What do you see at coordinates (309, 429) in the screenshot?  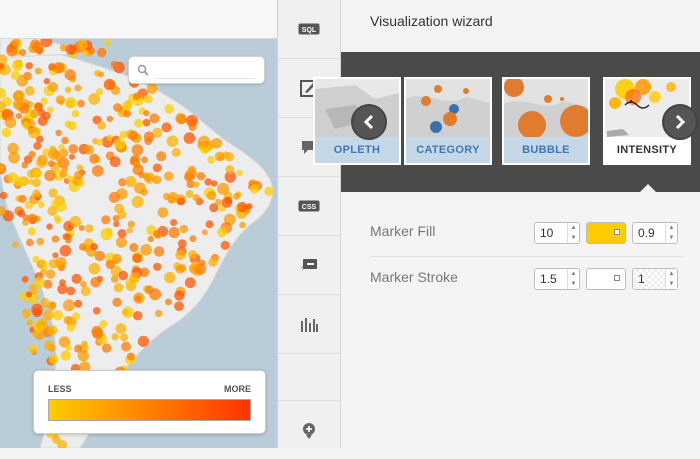 I see `add-layer-button` at bounding box center [309, 429].